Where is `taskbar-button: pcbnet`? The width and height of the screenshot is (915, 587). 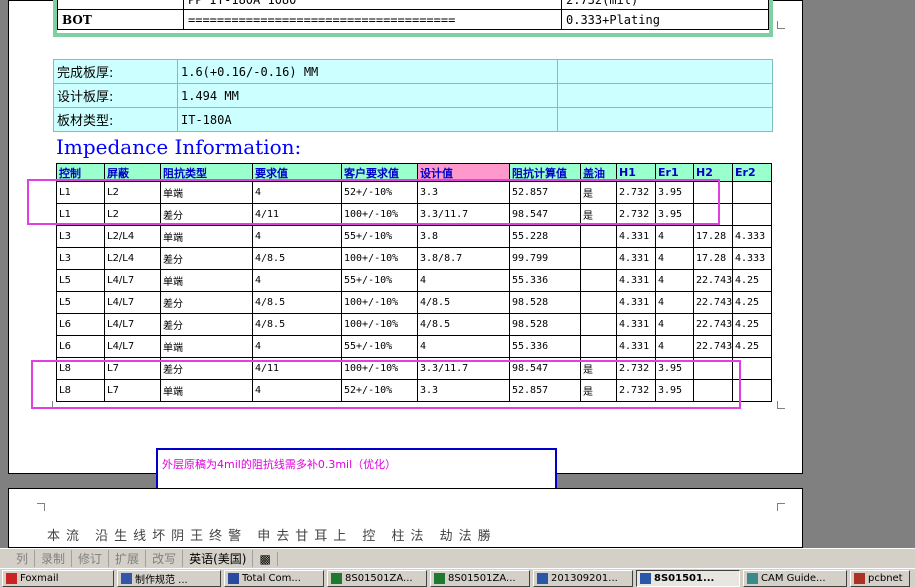 taskbar-button: pcbnet is located at coordinates (880, 578).